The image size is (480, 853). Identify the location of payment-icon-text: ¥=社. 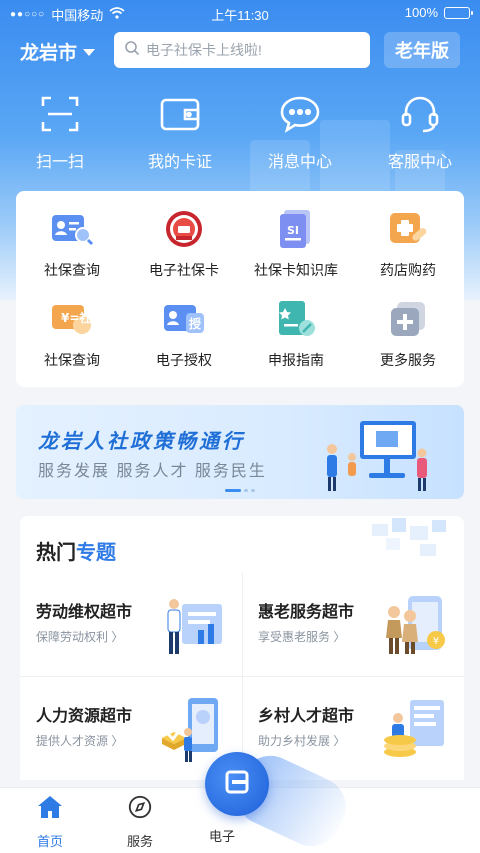
(76, 317).